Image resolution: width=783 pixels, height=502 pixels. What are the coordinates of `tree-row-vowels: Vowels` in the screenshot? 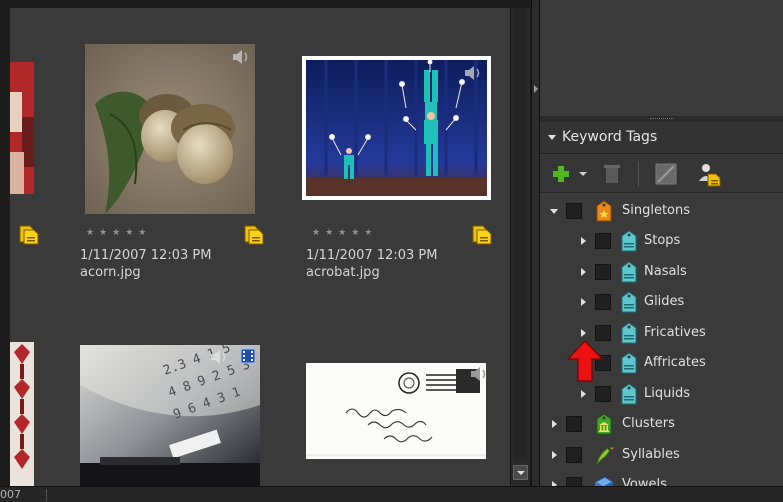 It's located at (661, 478).